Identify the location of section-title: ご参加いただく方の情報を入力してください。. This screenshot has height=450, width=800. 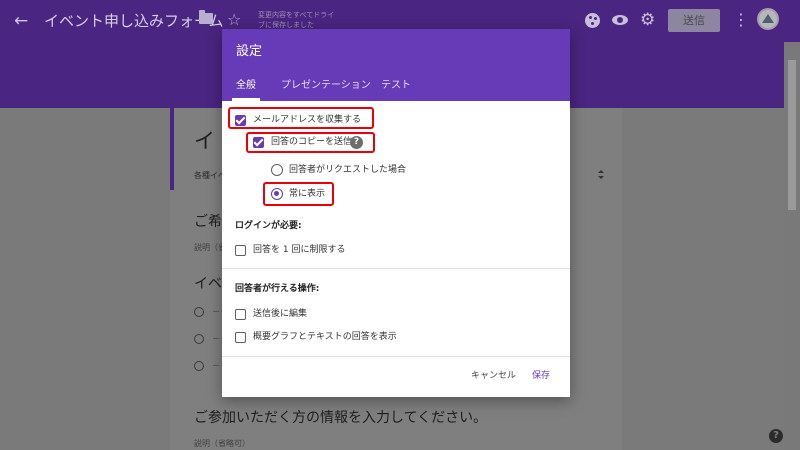
(340, 418).